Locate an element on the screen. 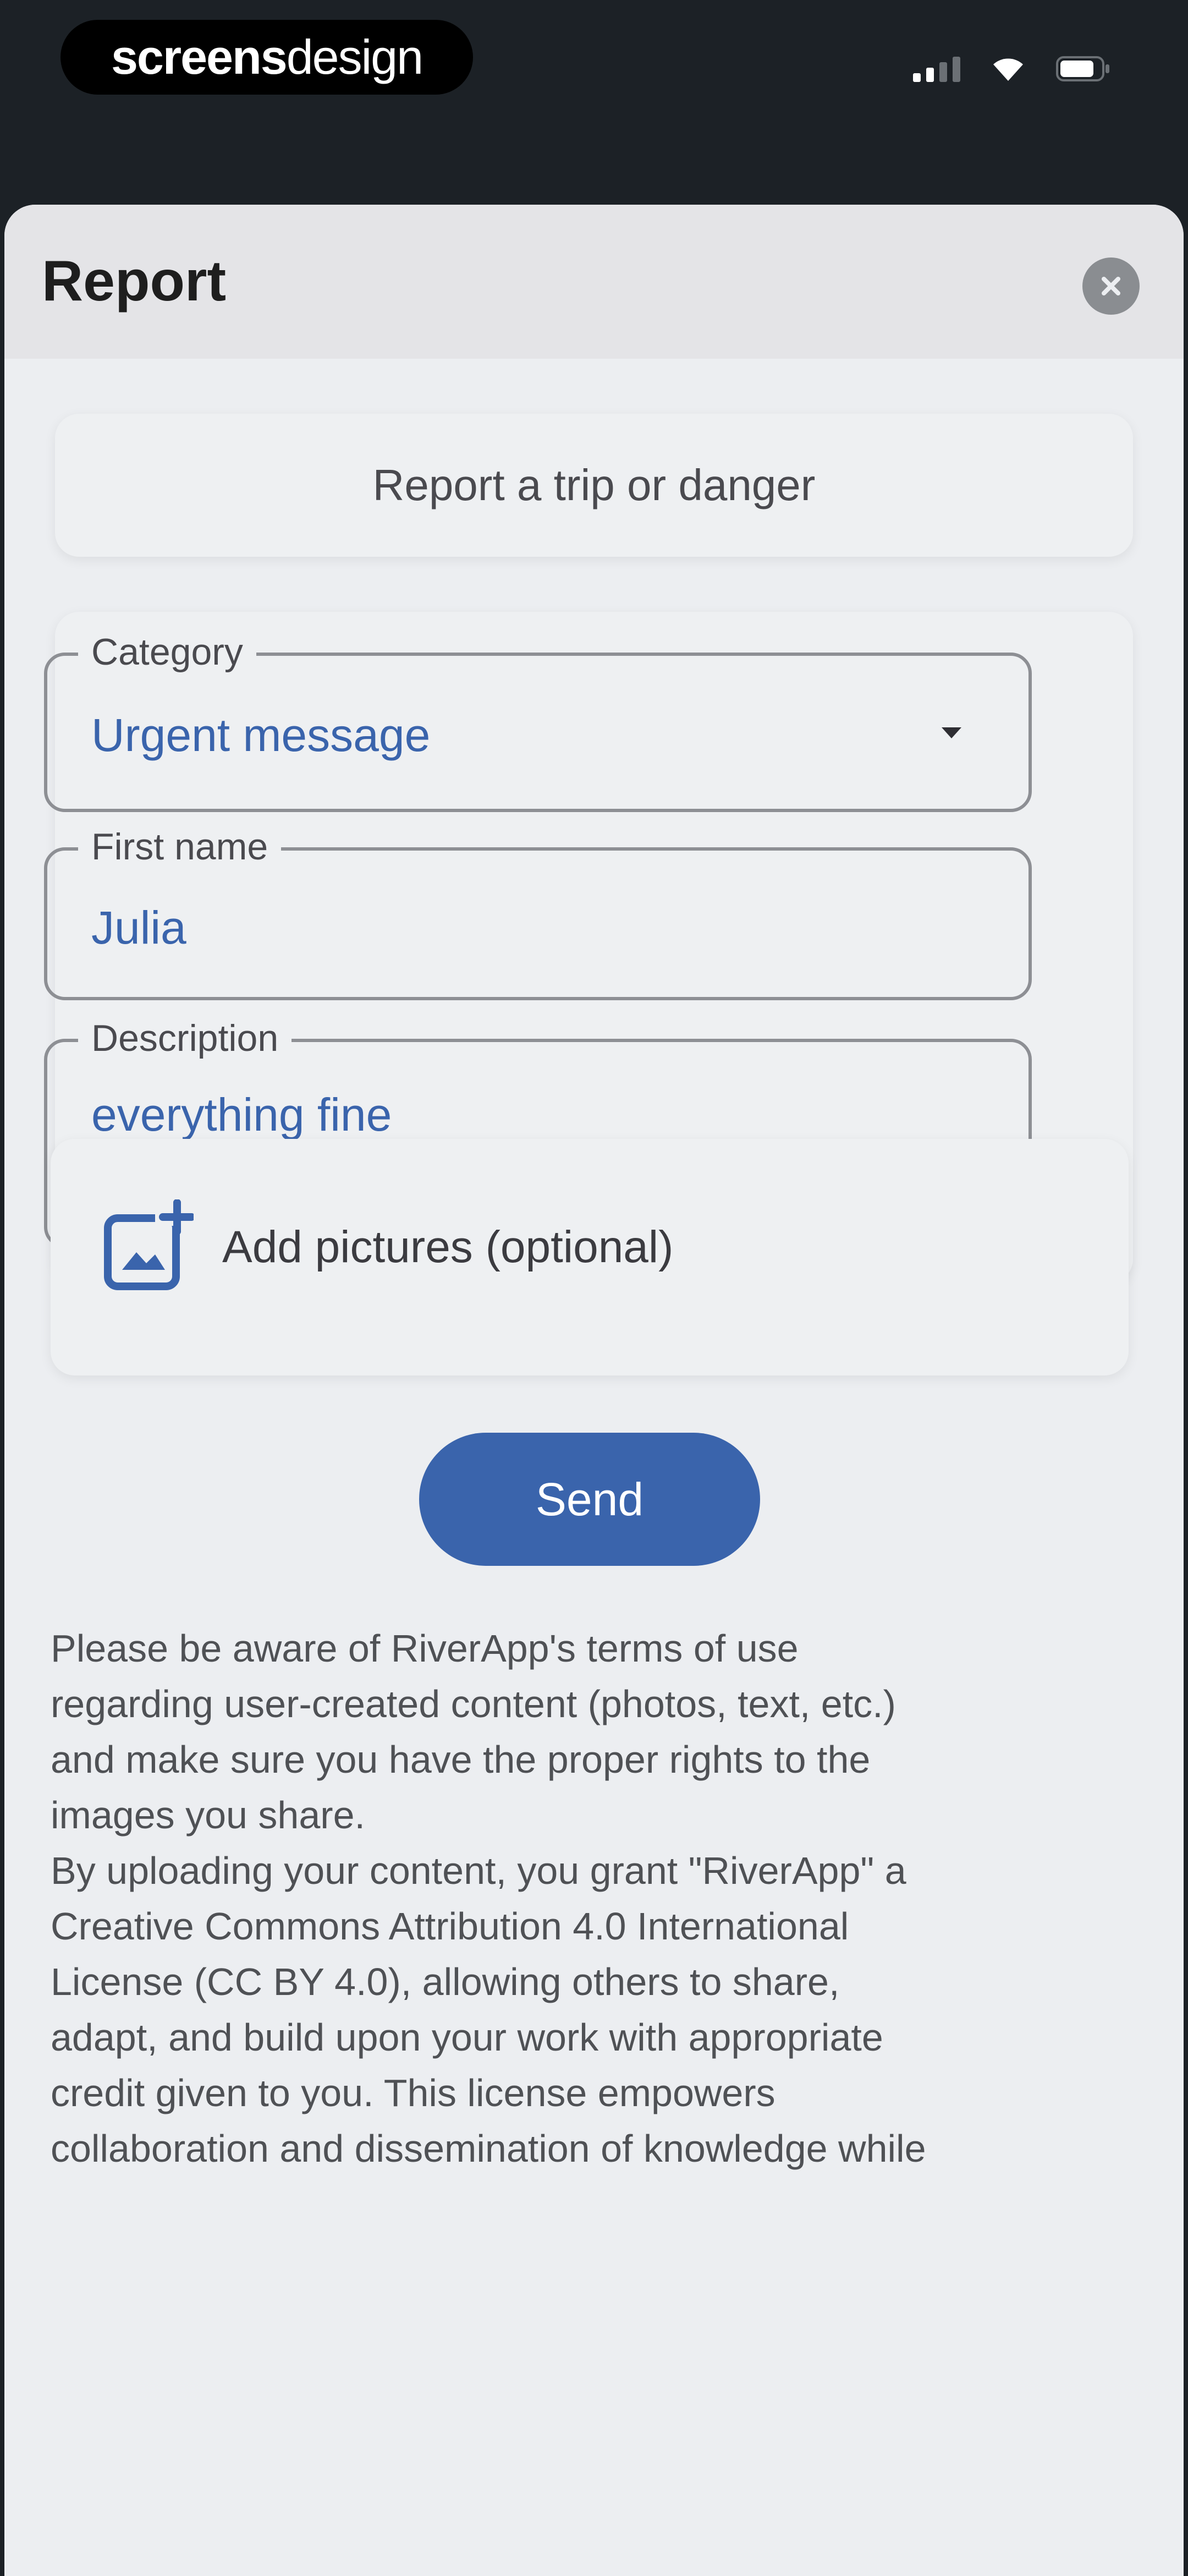  description-value: everything fine is located at coordinates (241, 1115).